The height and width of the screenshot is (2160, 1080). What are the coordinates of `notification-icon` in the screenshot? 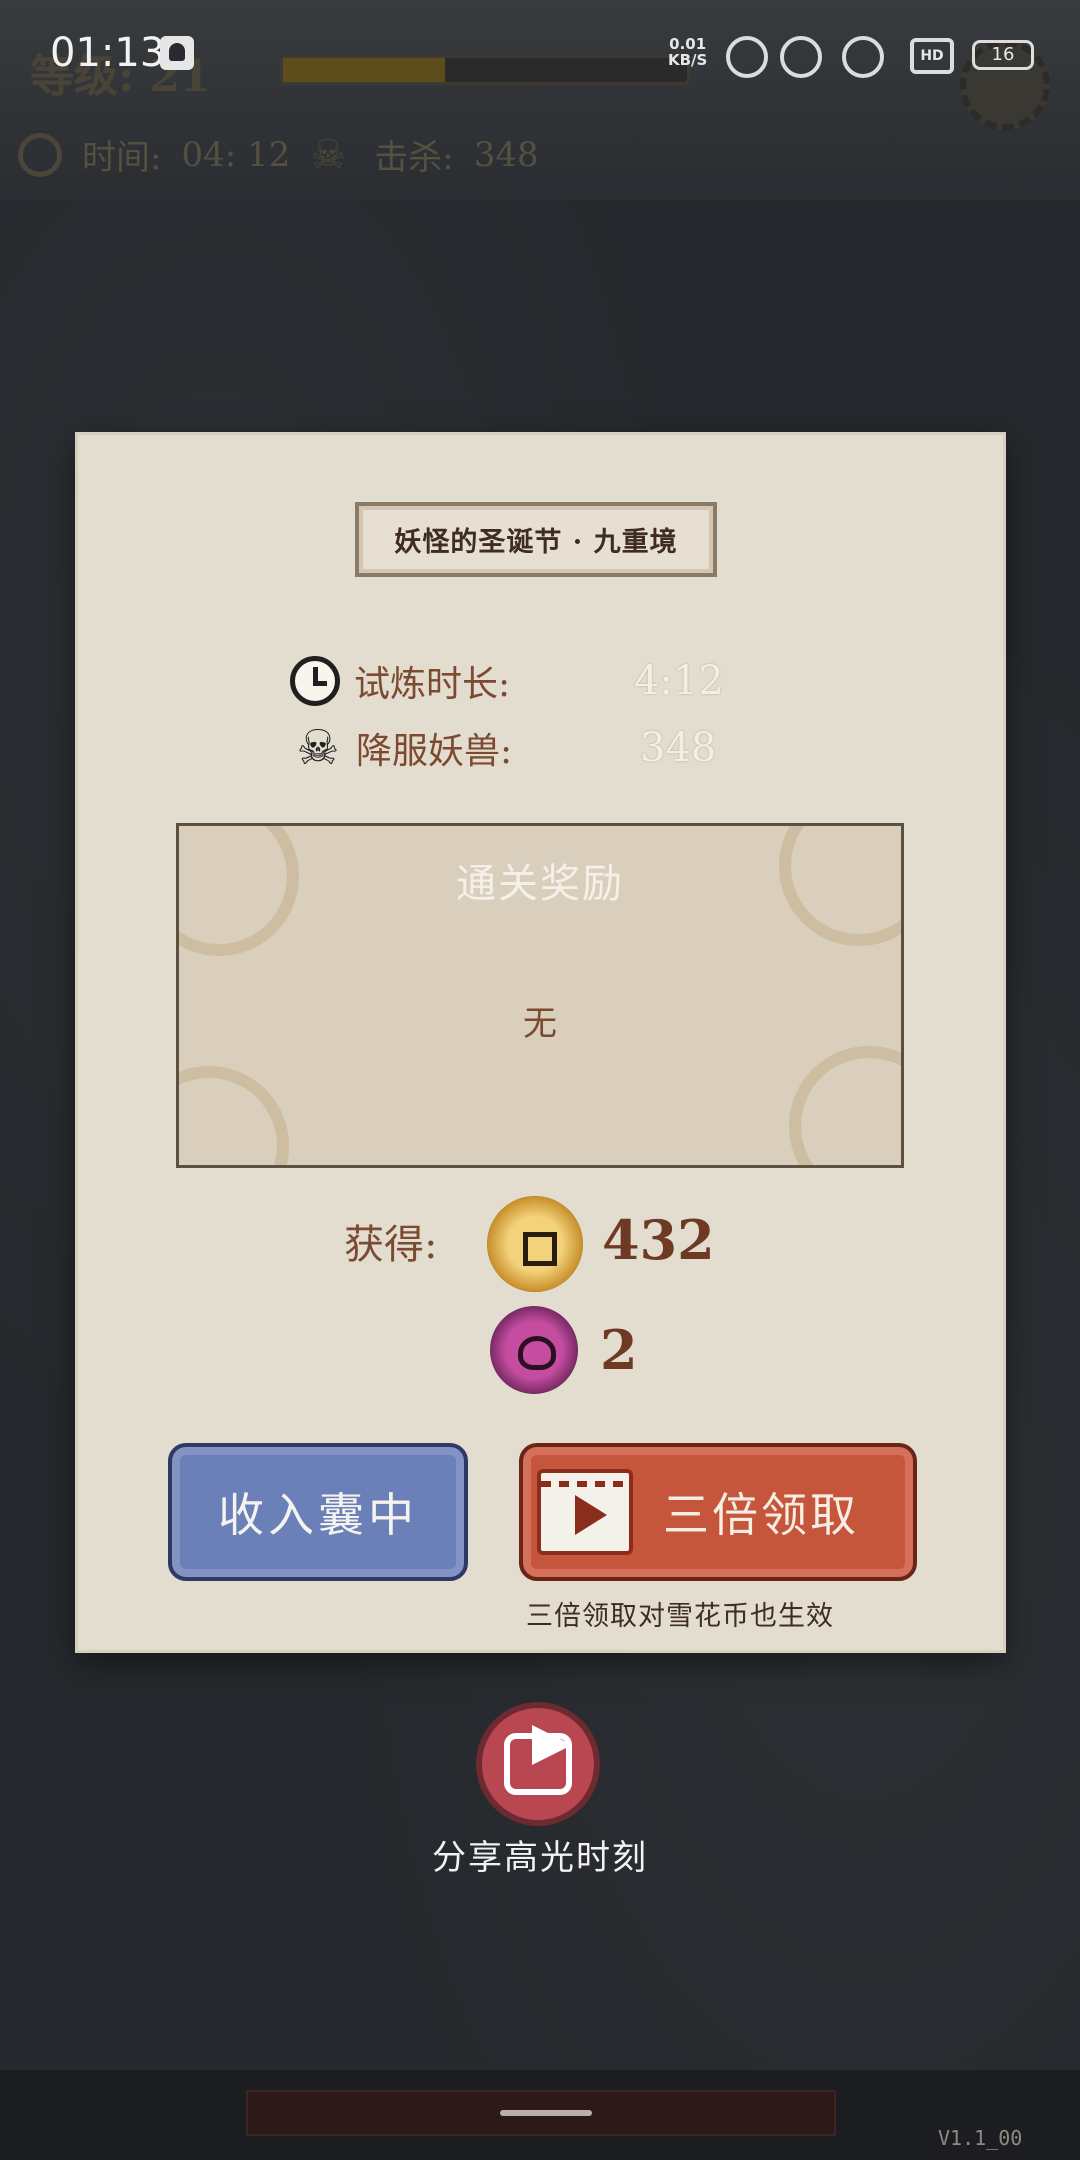 It's located at (177, 53).